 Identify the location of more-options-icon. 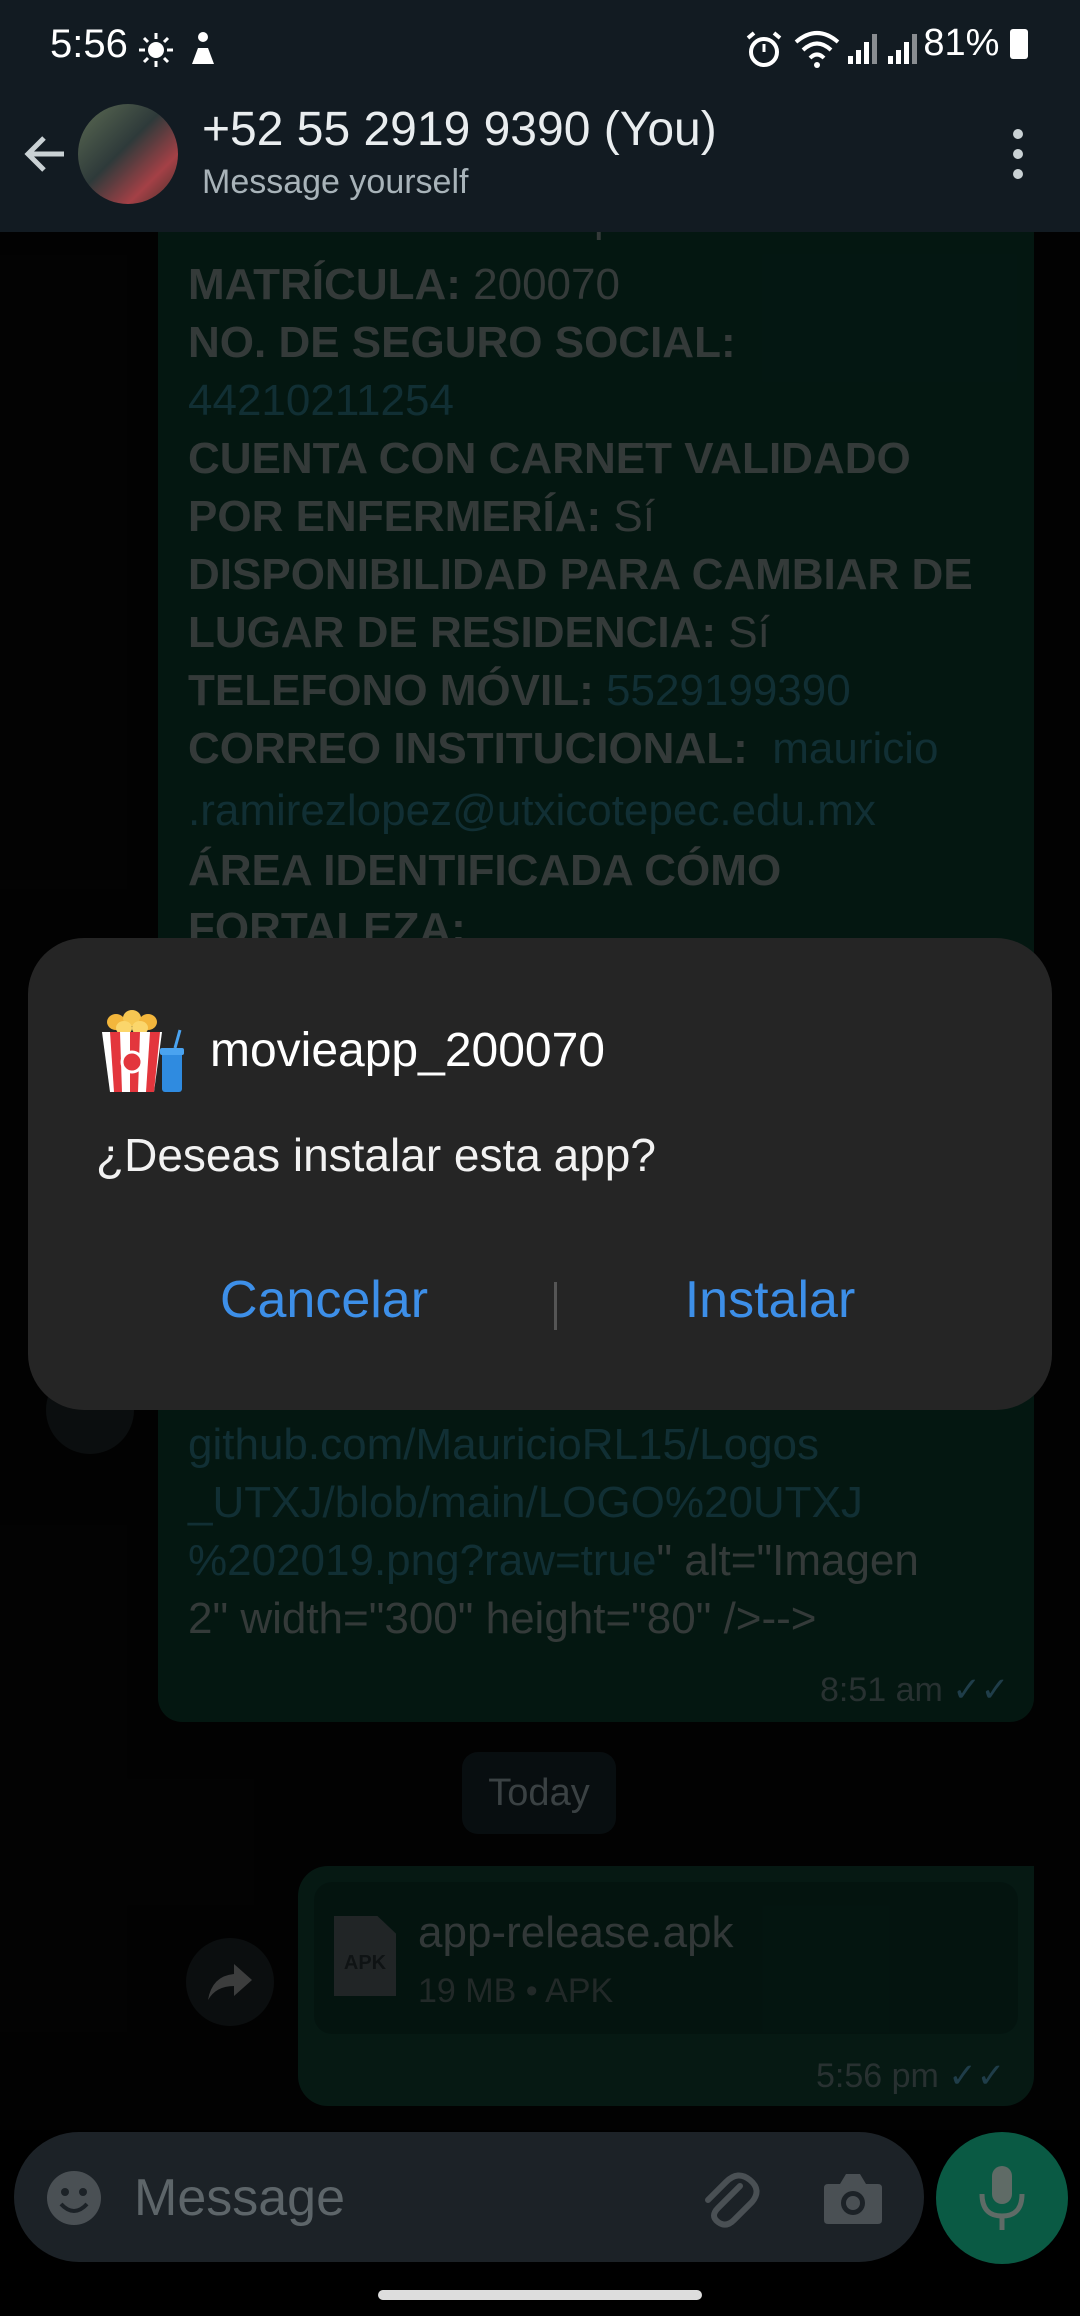
(1018, 154).